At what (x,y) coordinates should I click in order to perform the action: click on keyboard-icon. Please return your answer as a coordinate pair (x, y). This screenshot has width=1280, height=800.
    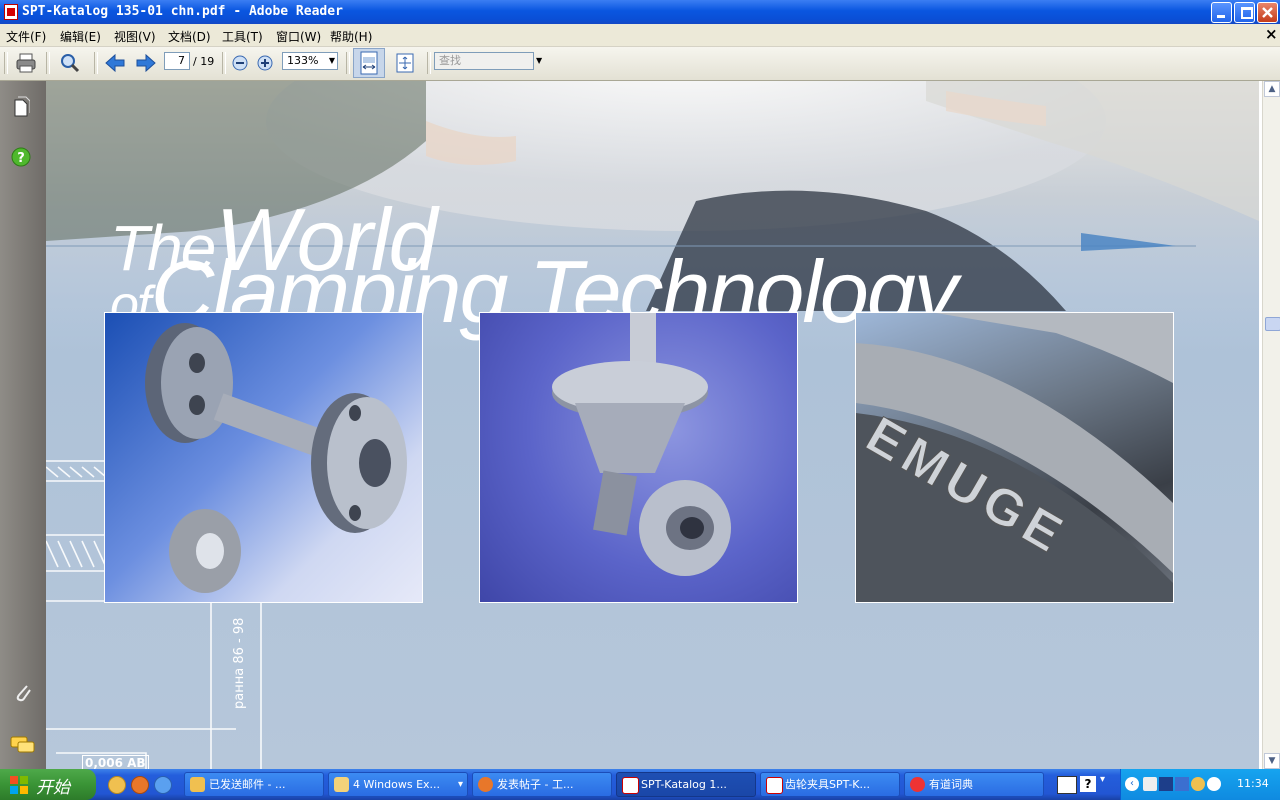
    Looking at the image, I should click on (1067, 785).